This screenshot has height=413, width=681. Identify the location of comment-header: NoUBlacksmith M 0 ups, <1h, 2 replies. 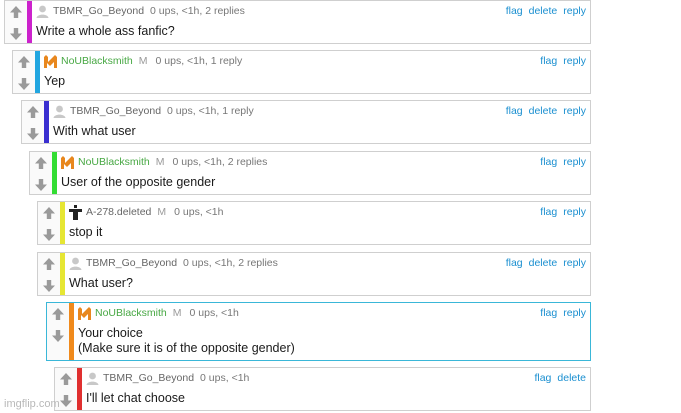
(172, 162).